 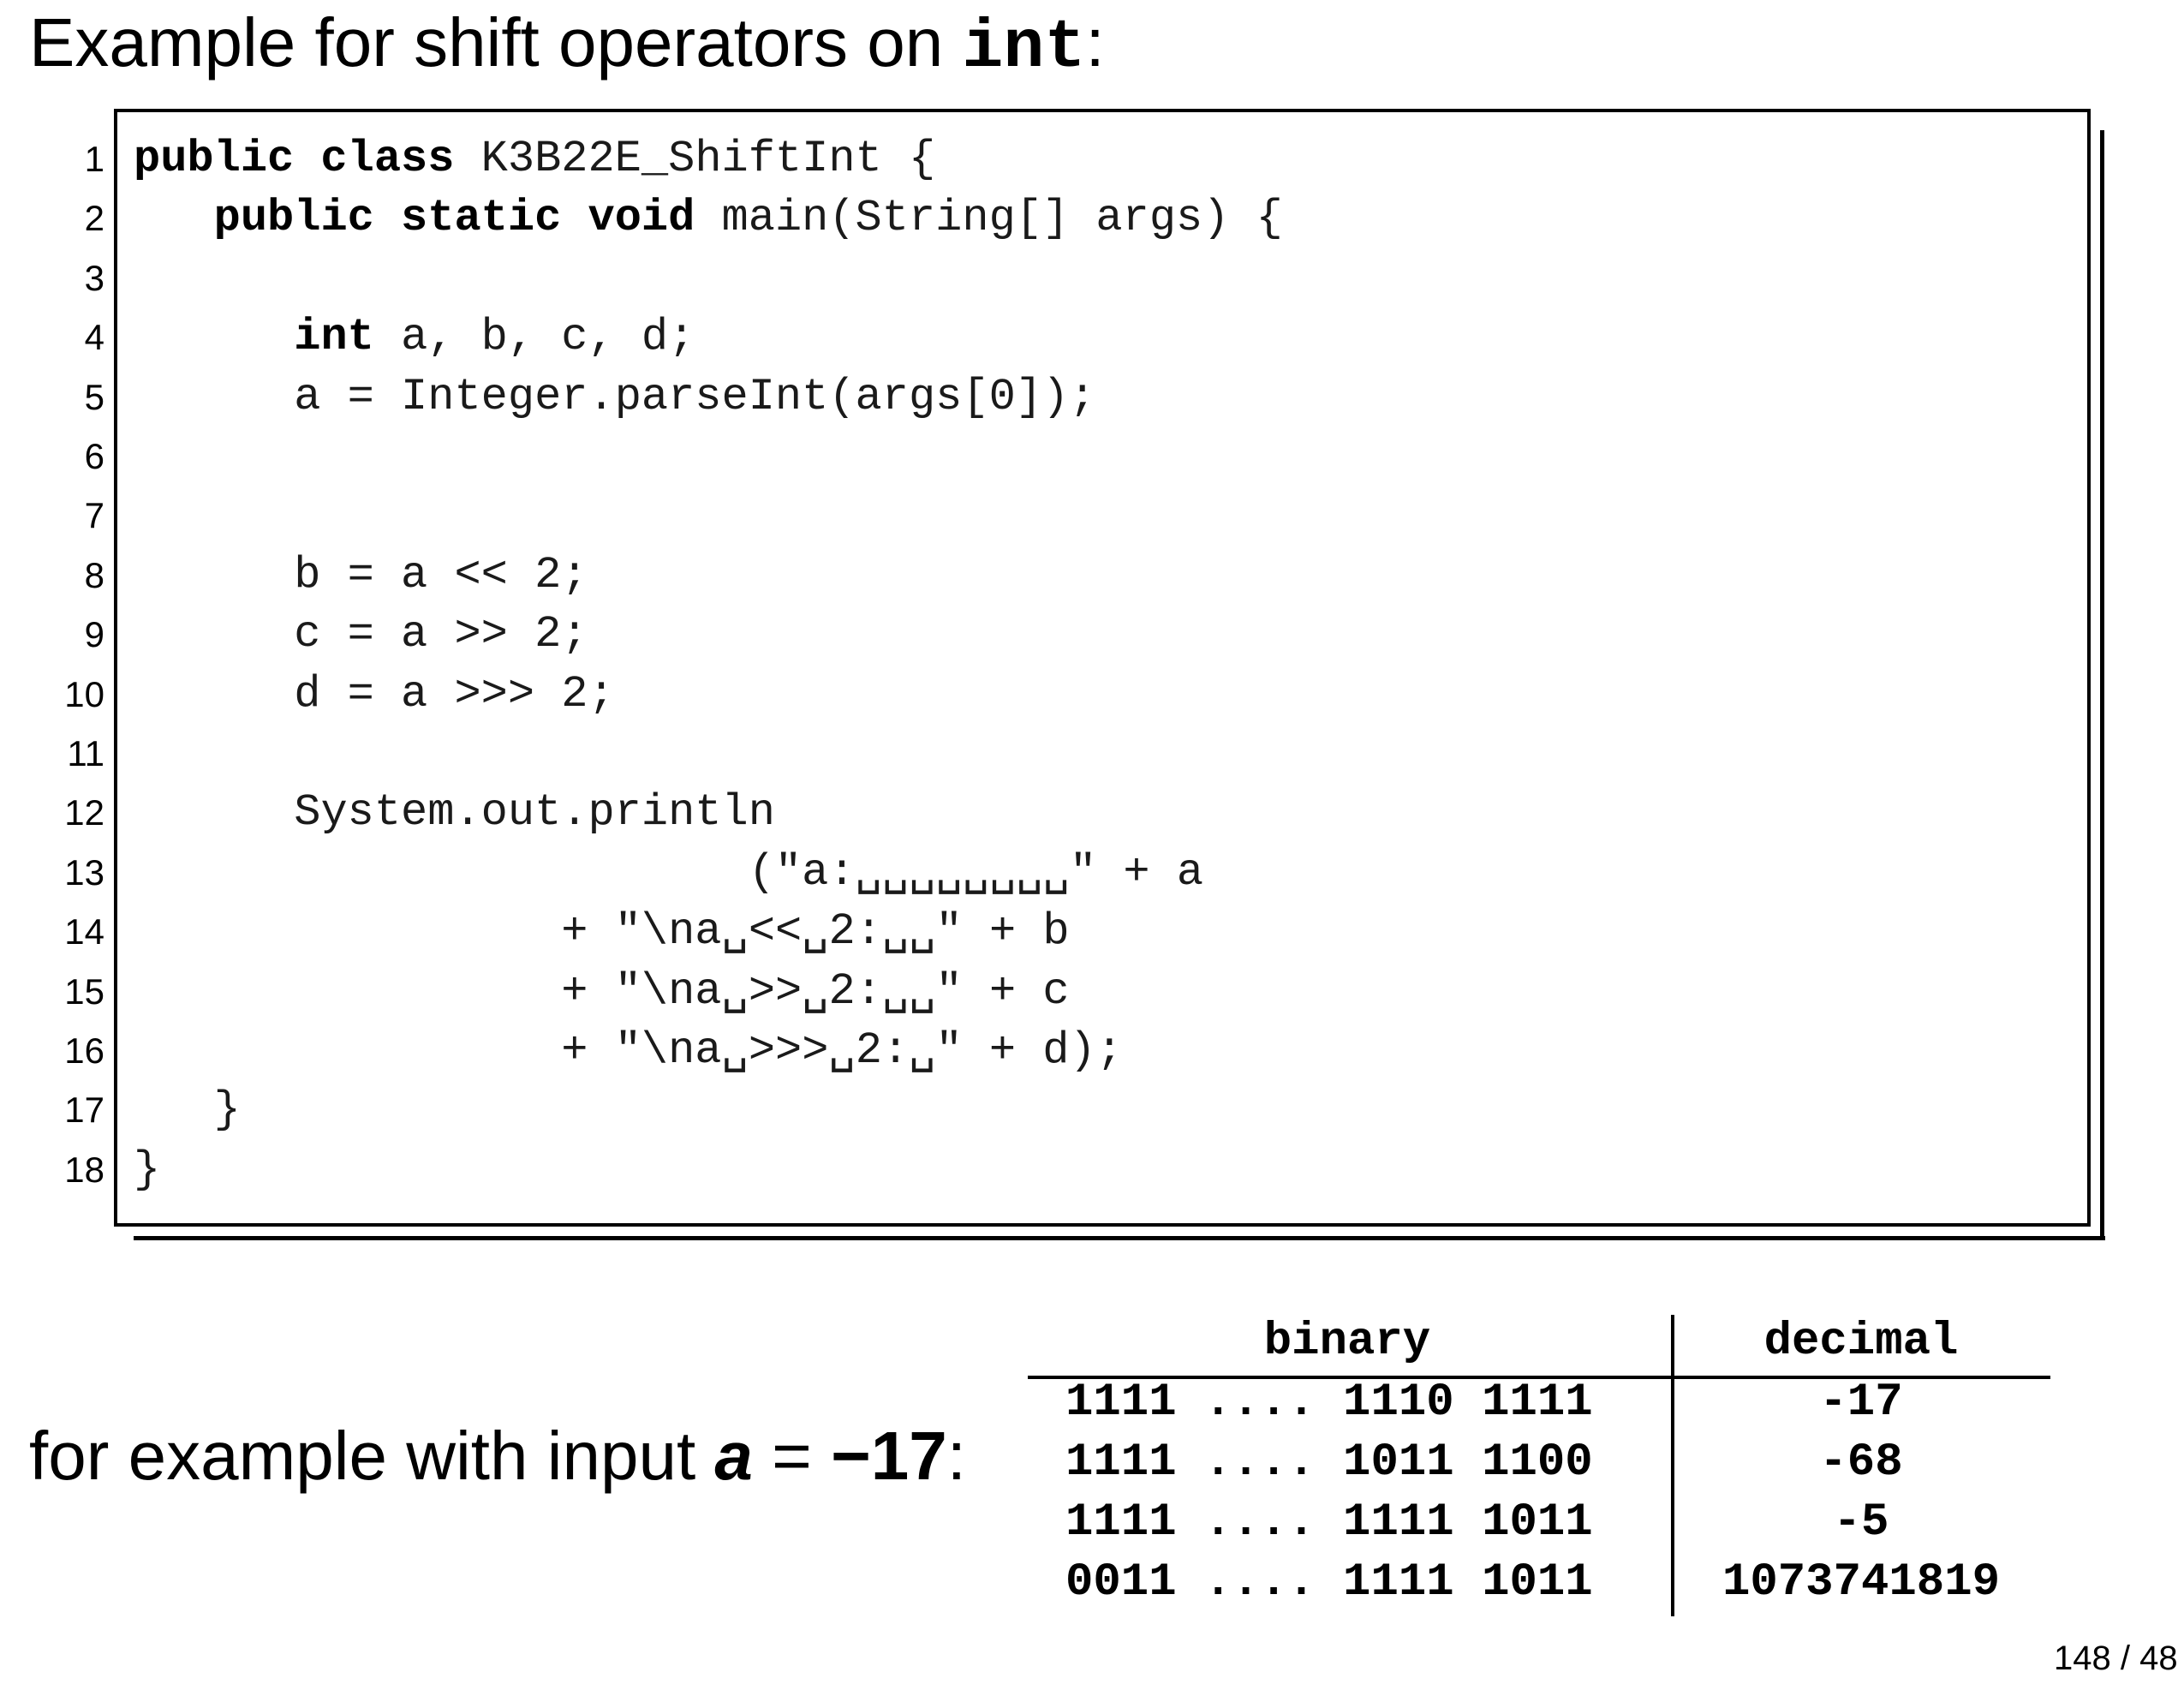 What do you see at coordinates (94, 277) in the screenshot?
I see `line-number: 3` at bounding box center [94, 277].